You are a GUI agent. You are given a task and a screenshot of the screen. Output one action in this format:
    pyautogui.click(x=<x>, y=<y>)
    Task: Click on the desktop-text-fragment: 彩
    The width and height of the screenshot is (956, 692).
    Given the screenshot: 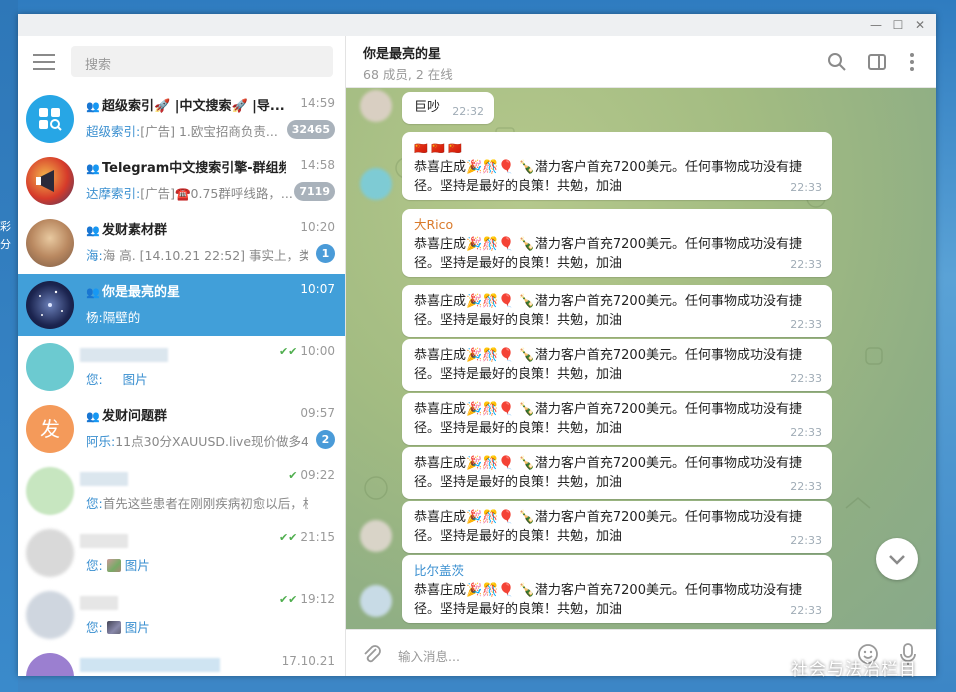 What is the action you would take?
    pyautogui.click(x=5, y=226)
    